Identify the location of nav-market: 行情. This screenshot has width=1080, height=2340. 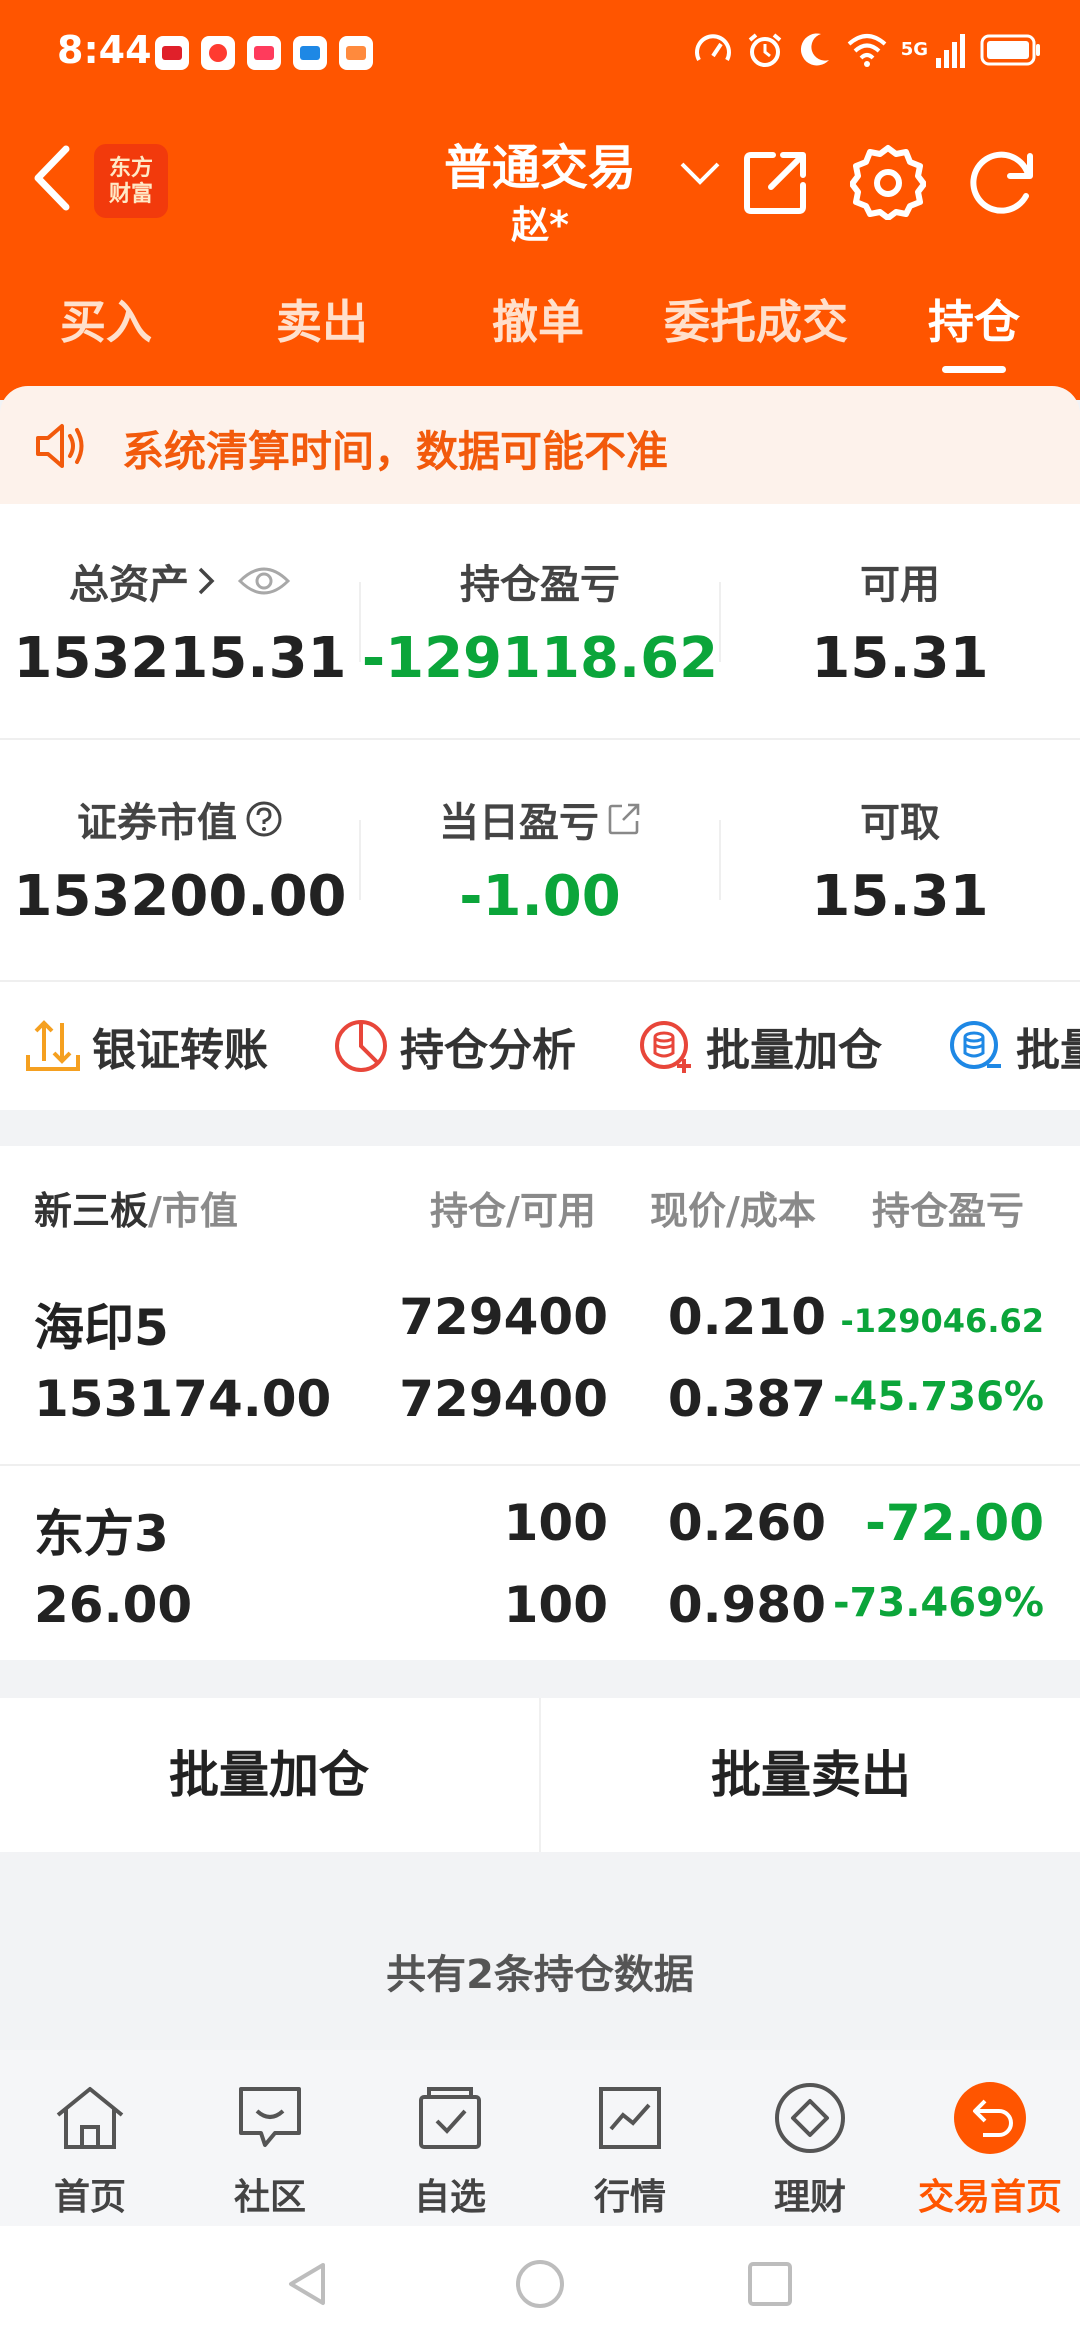
(630, 2143).